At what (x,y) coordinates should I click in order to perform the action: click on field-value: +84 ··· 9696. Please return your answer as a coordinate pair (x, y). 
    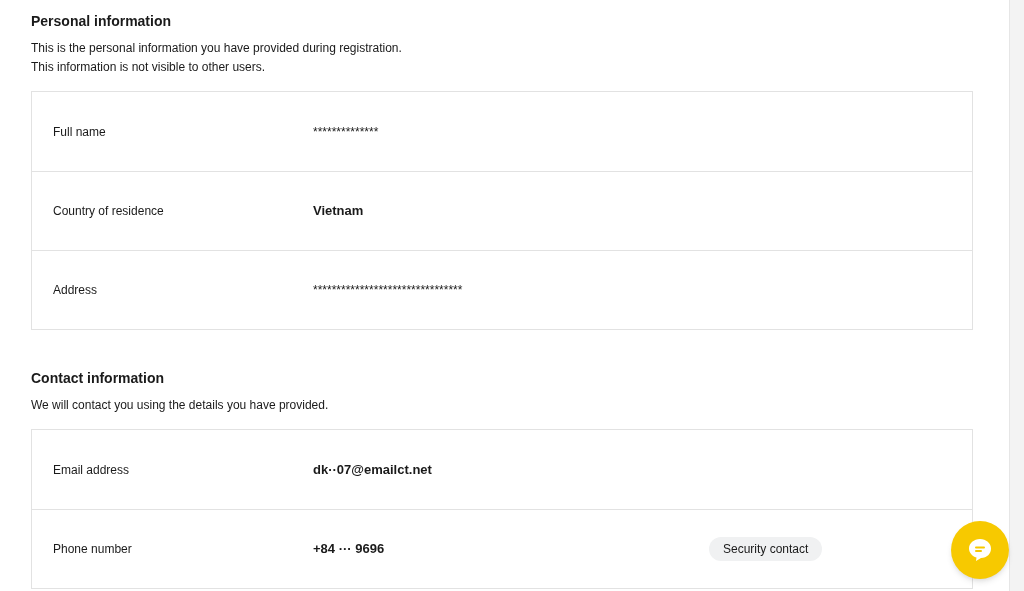
    Looking at the image, I should click on (349, 549).